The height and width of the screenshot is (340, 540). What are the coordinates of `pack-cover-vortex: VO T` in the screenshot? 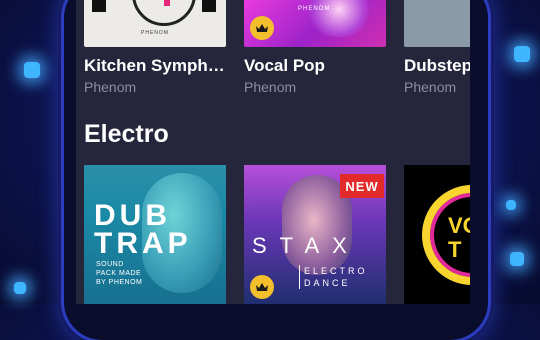 It's located at (437, 234).